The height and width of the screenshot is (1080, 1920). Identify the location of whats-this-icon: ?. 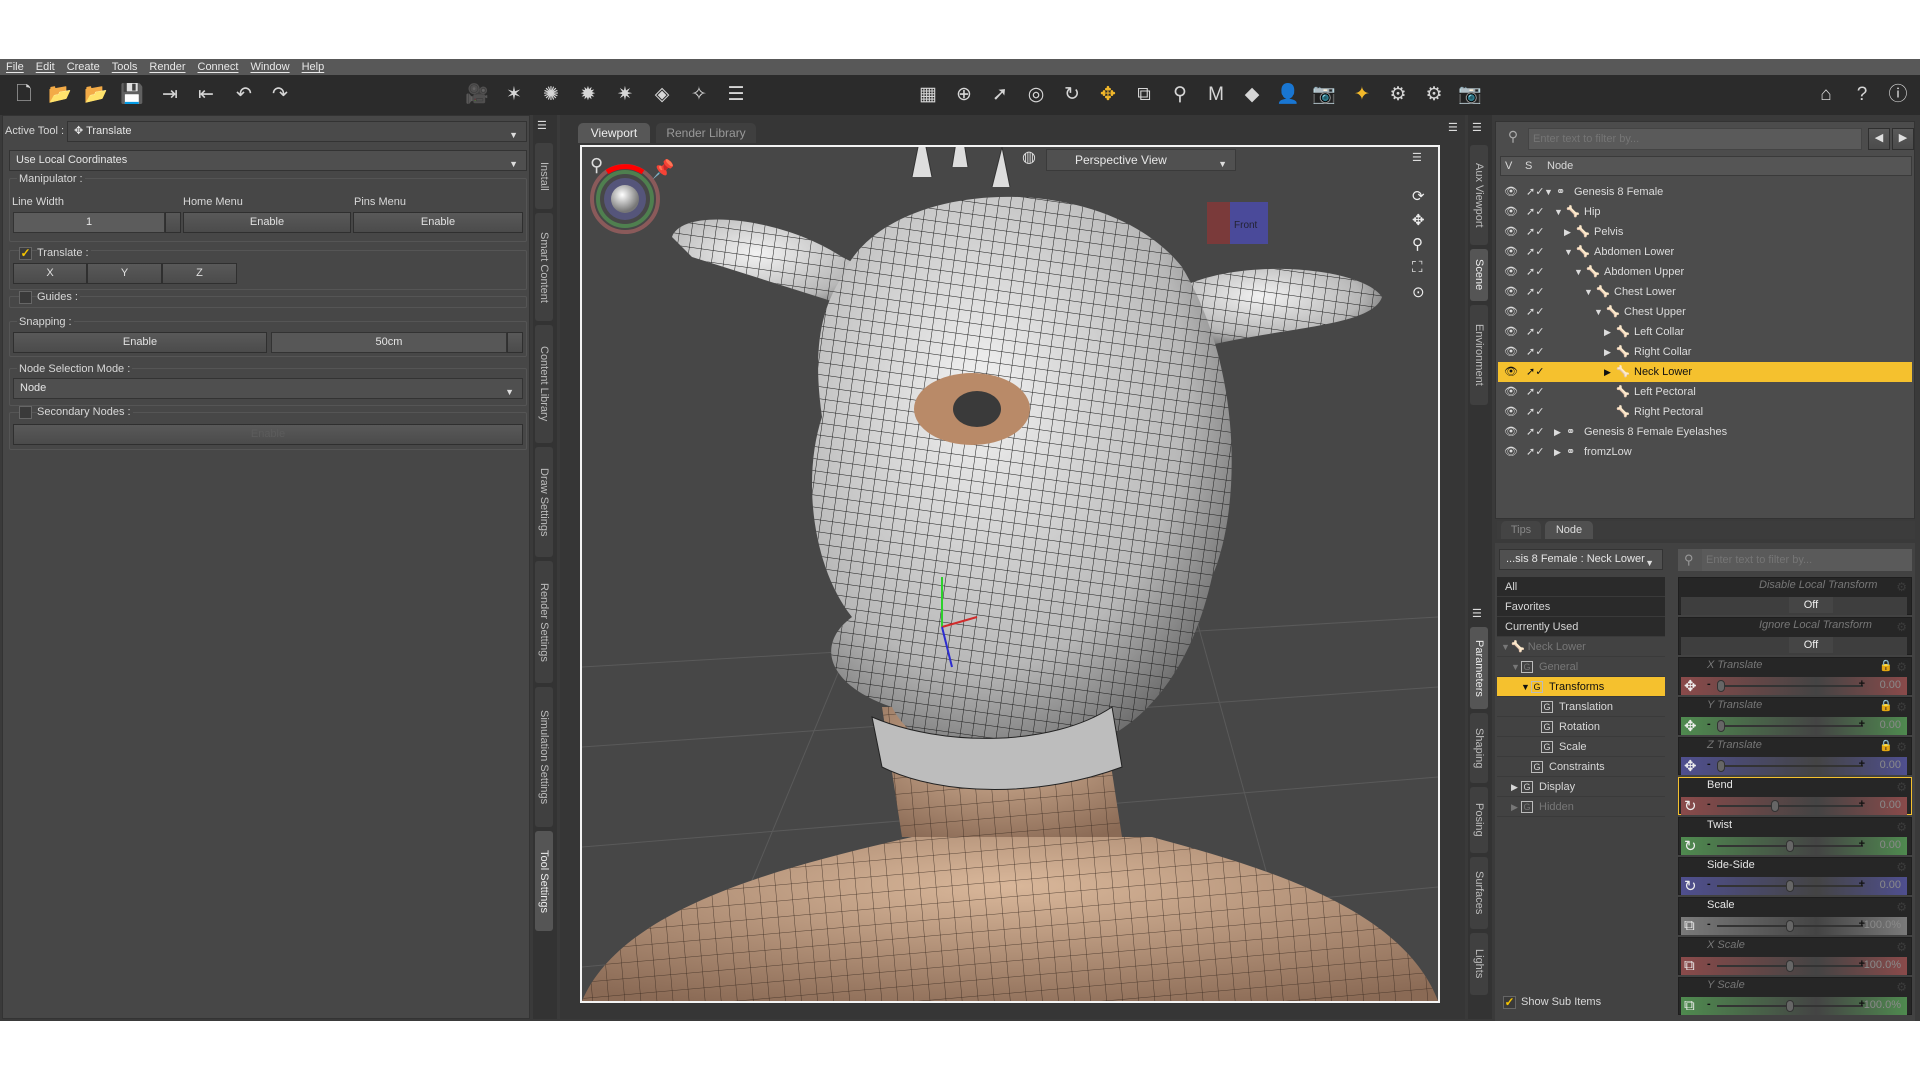
(1862, 95).